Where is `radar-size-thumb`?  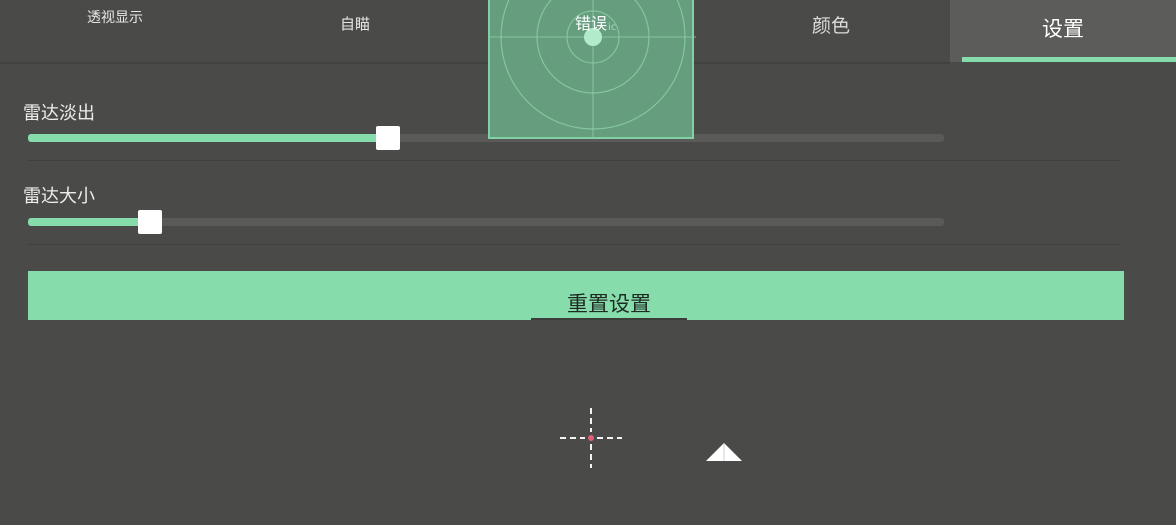 radar-size-thumb is located at coordinates (149, 222).